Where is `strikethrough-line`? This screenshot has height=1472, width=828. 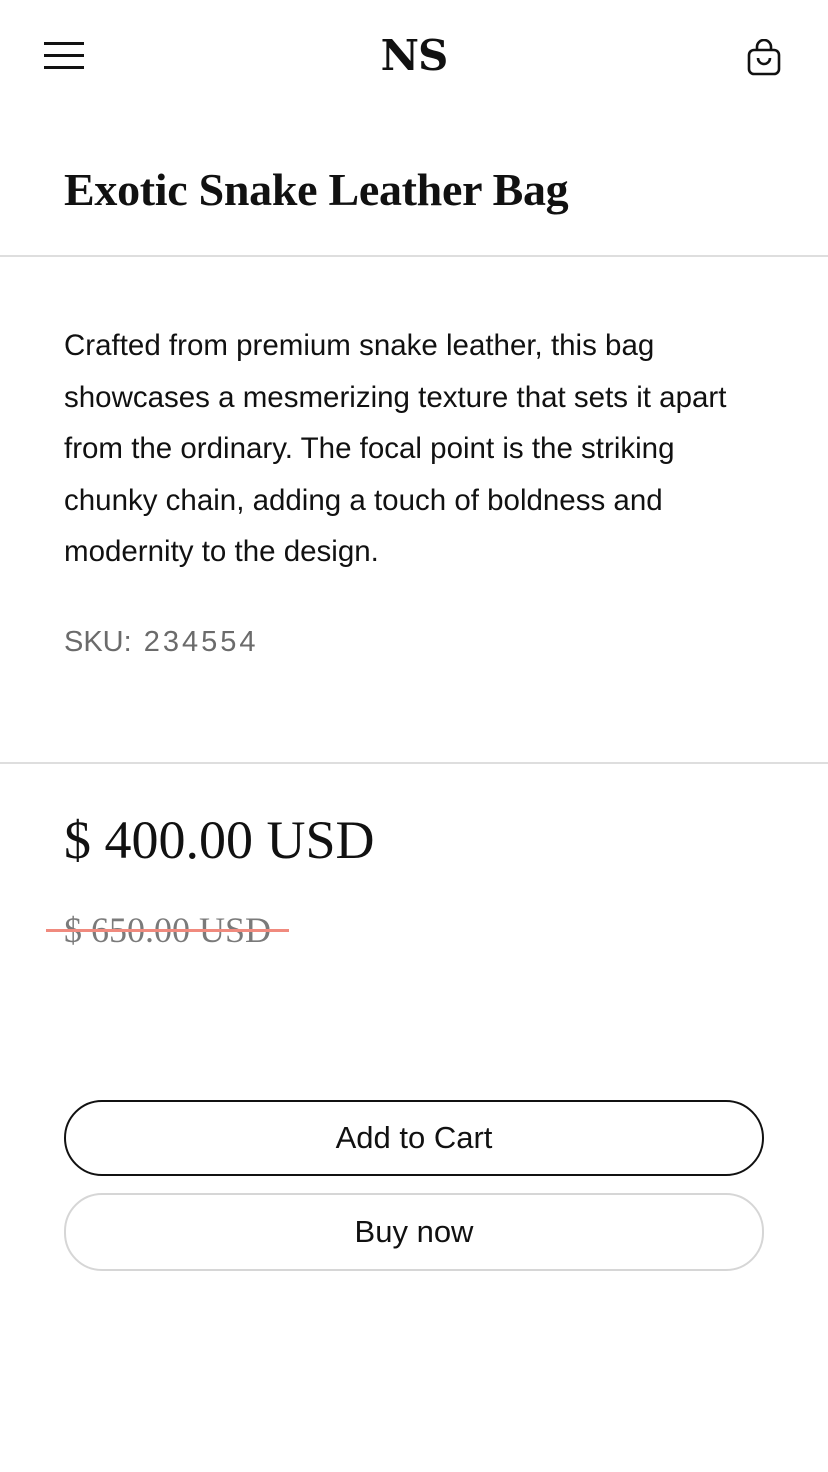 strikethrough-line is located at coordinates (168, 930).